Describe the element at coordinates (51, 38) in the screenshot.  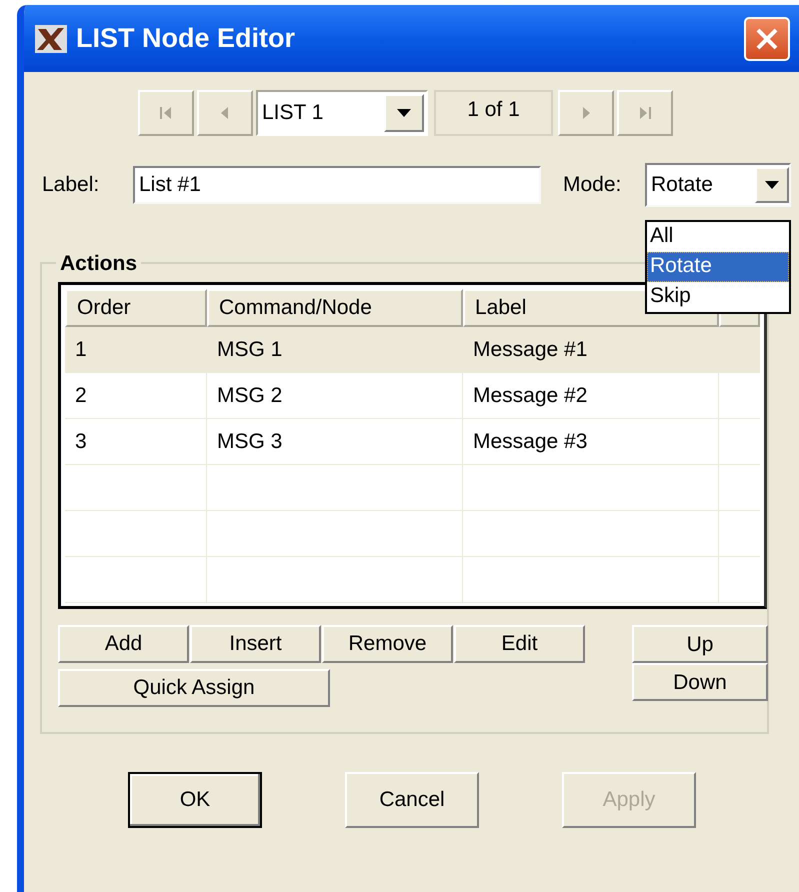
I see `app-logo-icon` at that location.